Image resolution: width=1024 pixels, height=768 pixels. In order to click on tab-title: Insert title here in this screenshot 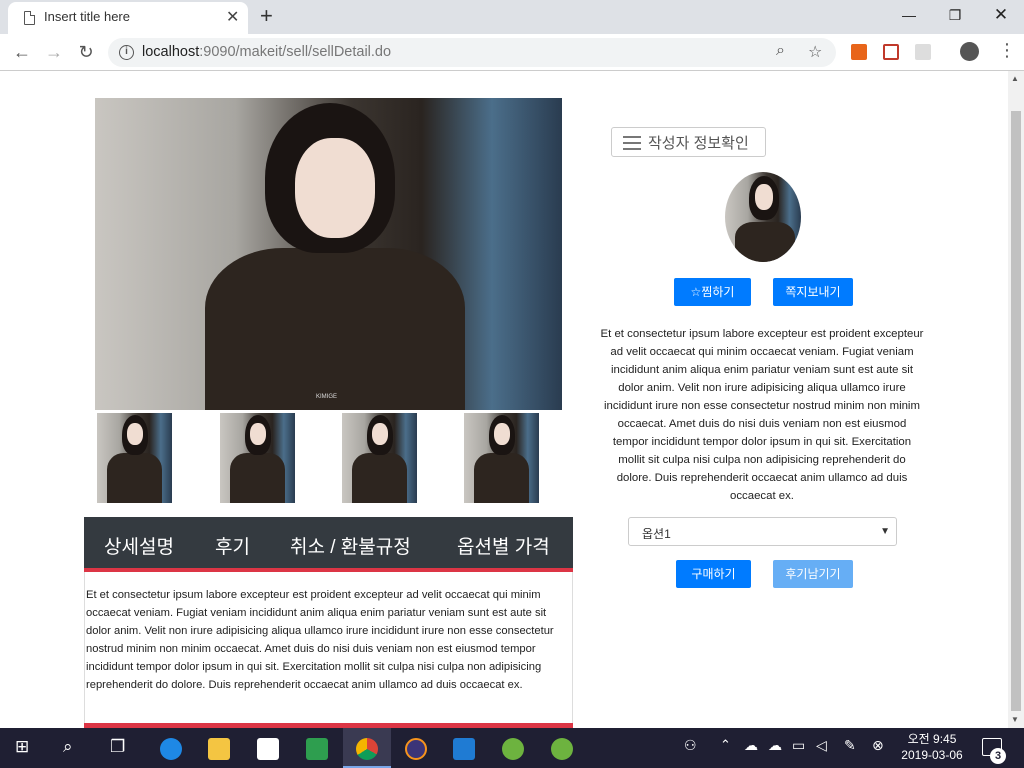, I will do `click(87, 16)`.